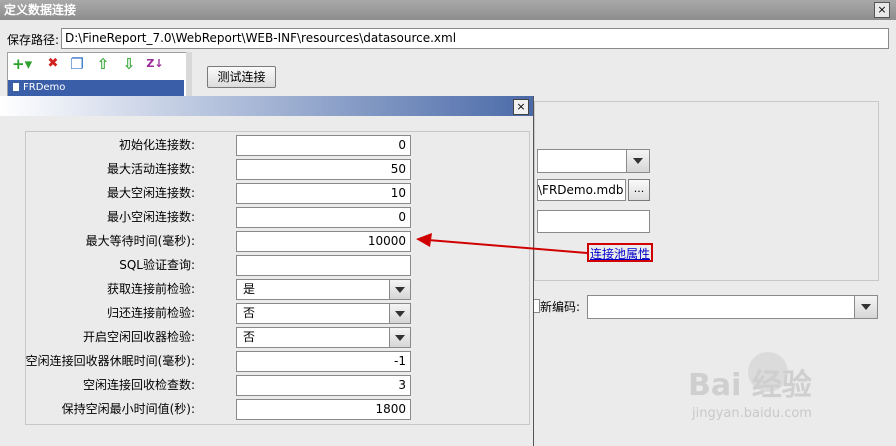  I want to click on row-label: 空闲连接回收器休眠时间(毫秒):, so click(110, 361).